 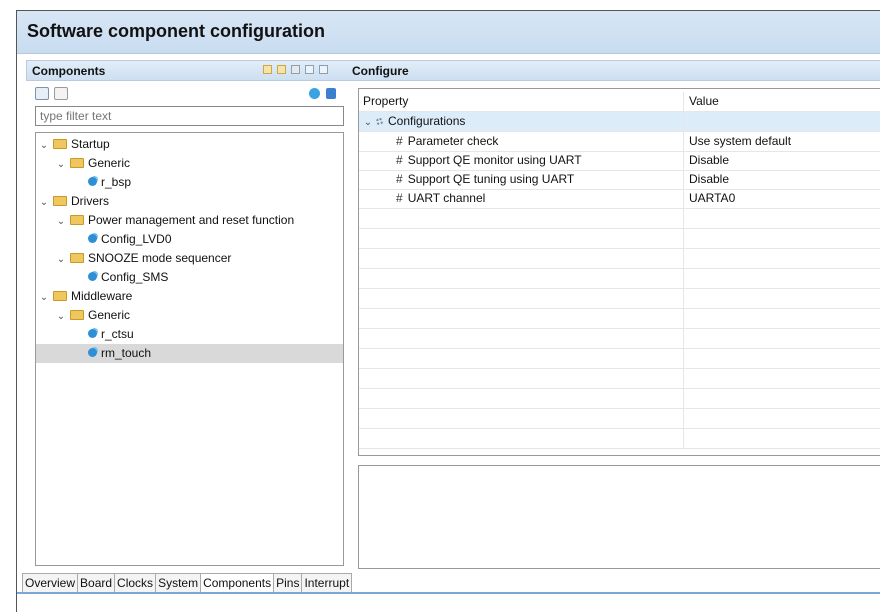 What do you see at coordinates (189, 316) in the screenshot?
I see `tree-node-generic-middleware: ⌄ Generic` at bounding box center [189, 316].